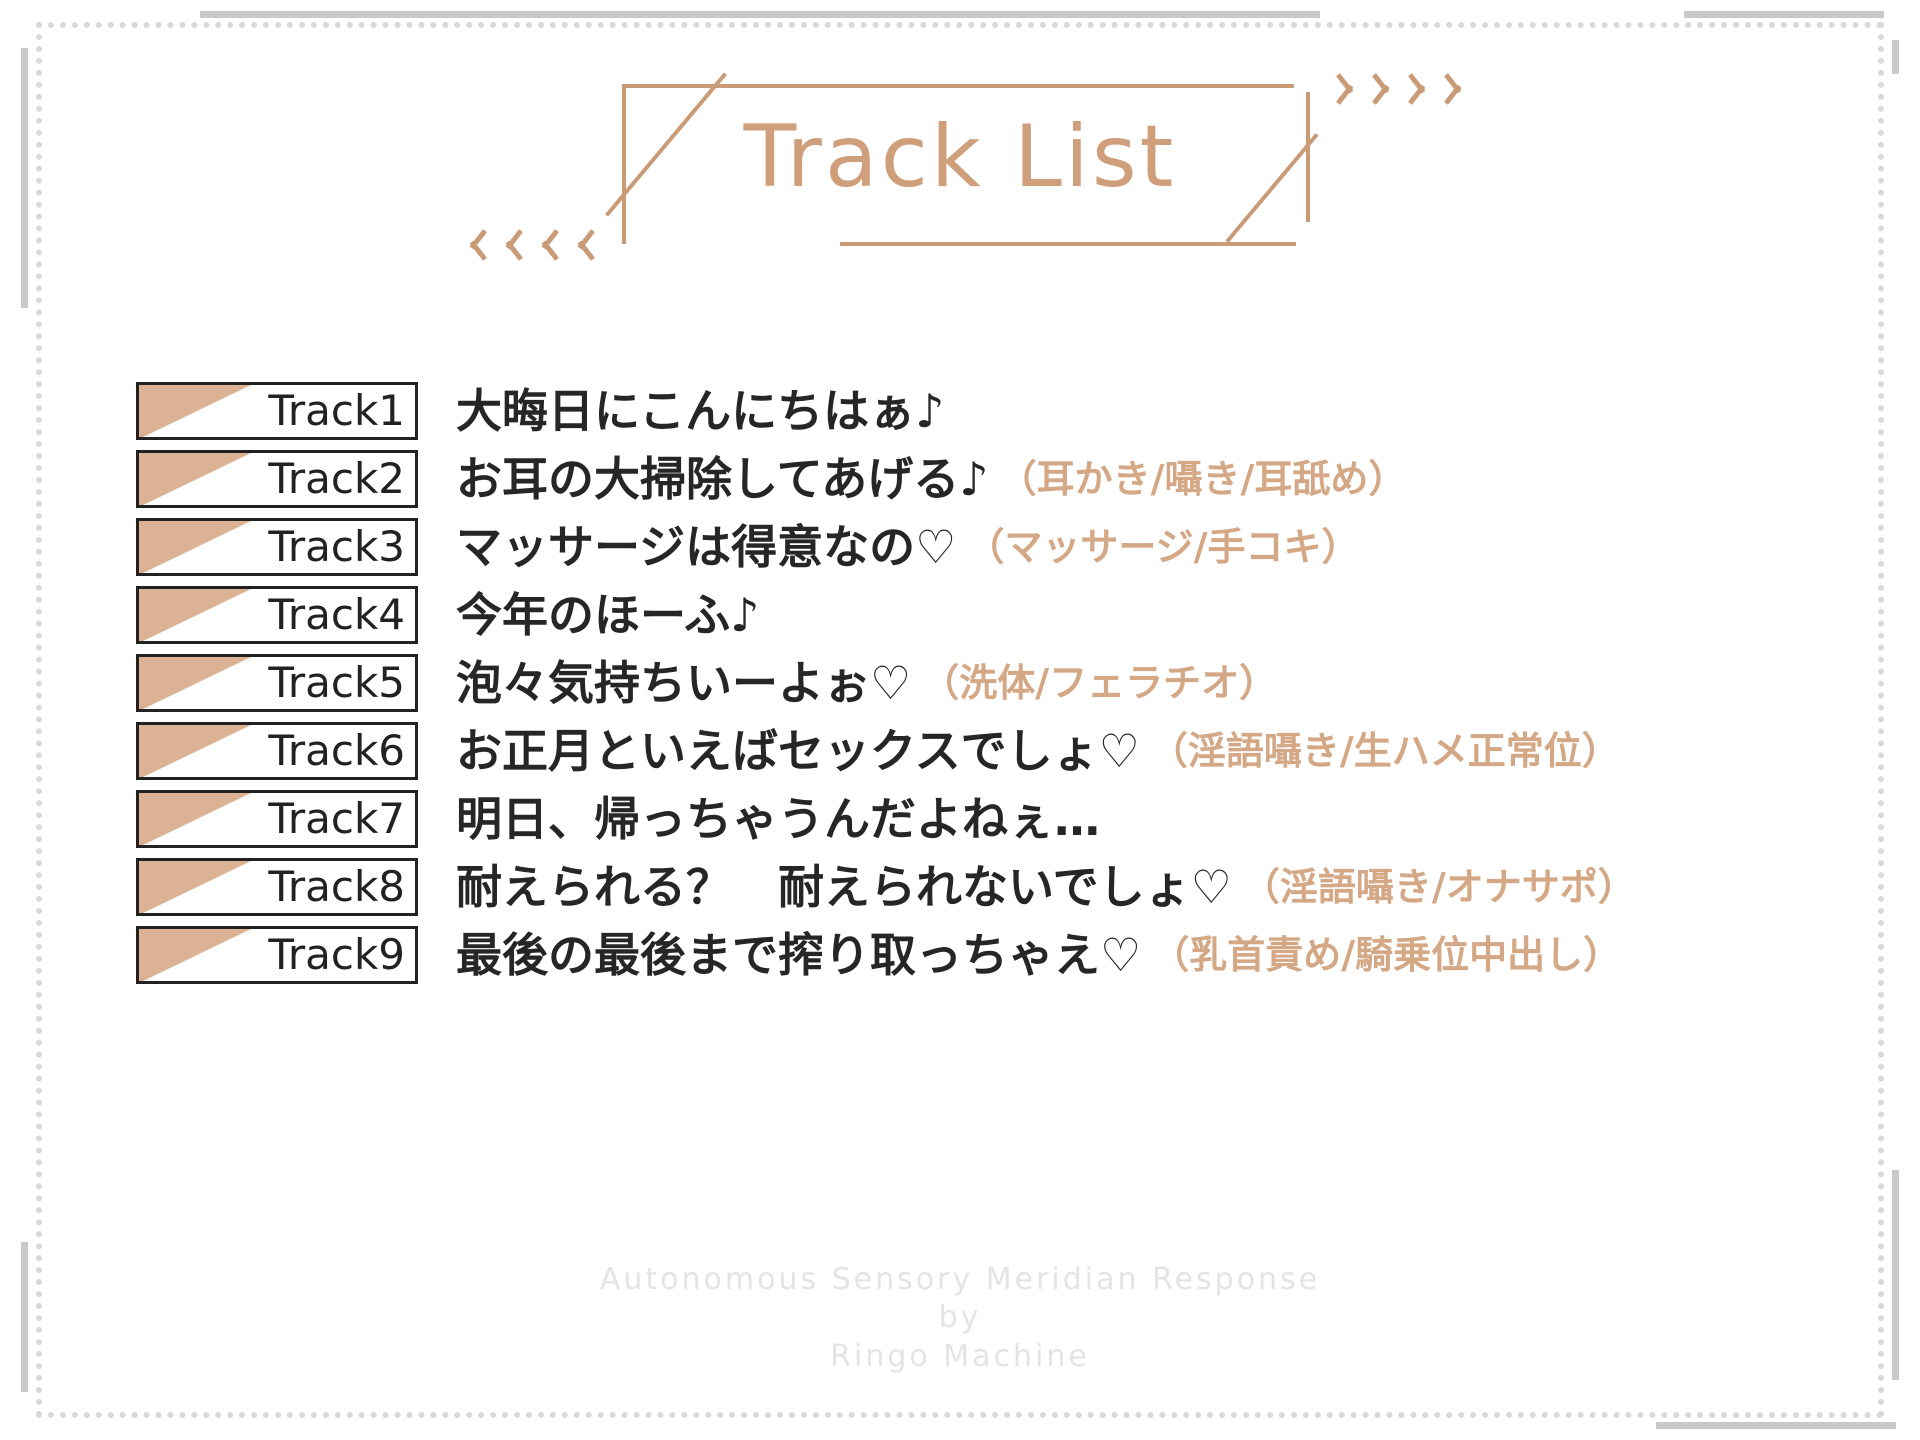 This screenshot has height=1440, width=1920. I want to click on track-row: Track8 耐えられる？ 耐えられないでしょ♡ （淫語囁き/オナサポ）, so click(998, 887).